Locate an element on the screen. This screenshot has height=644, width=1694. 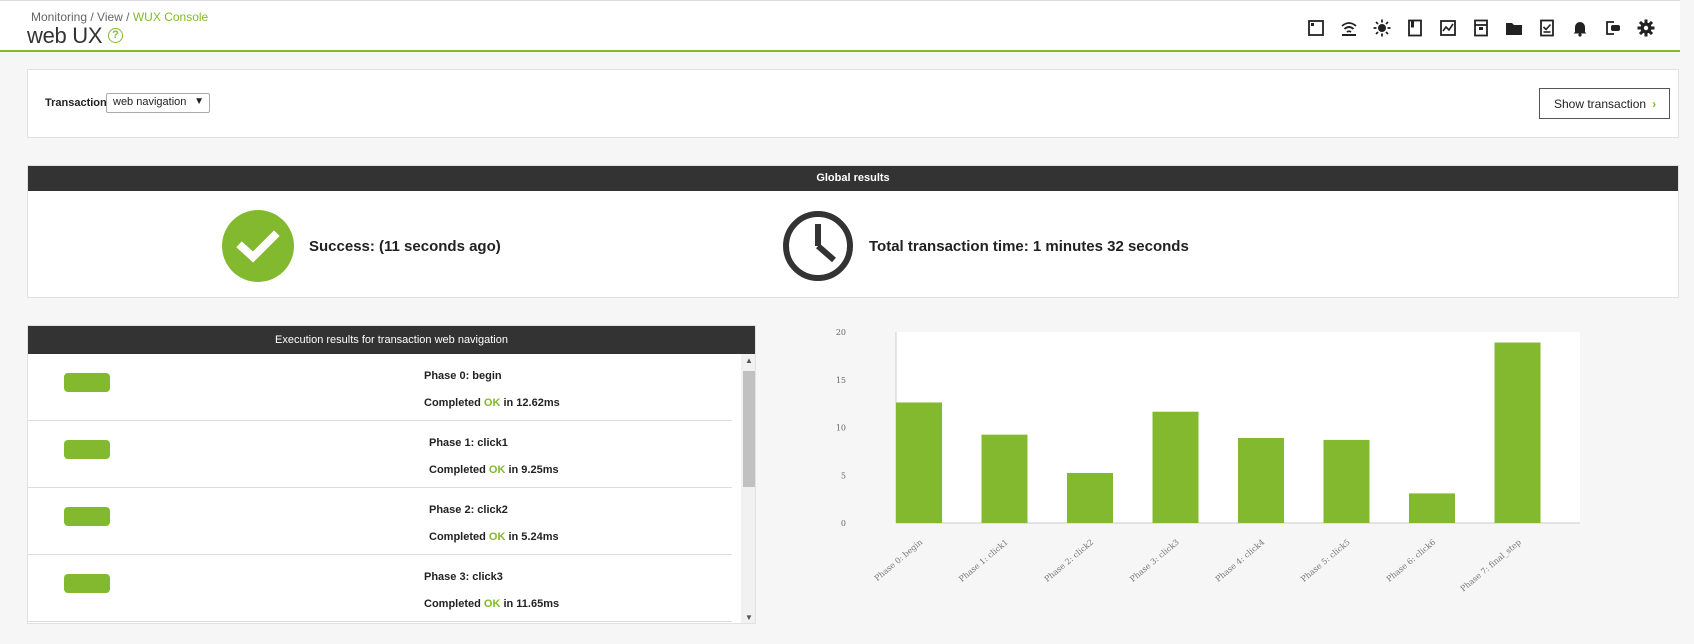
transaction-label: Transaction is located at coordinates (76, 103).